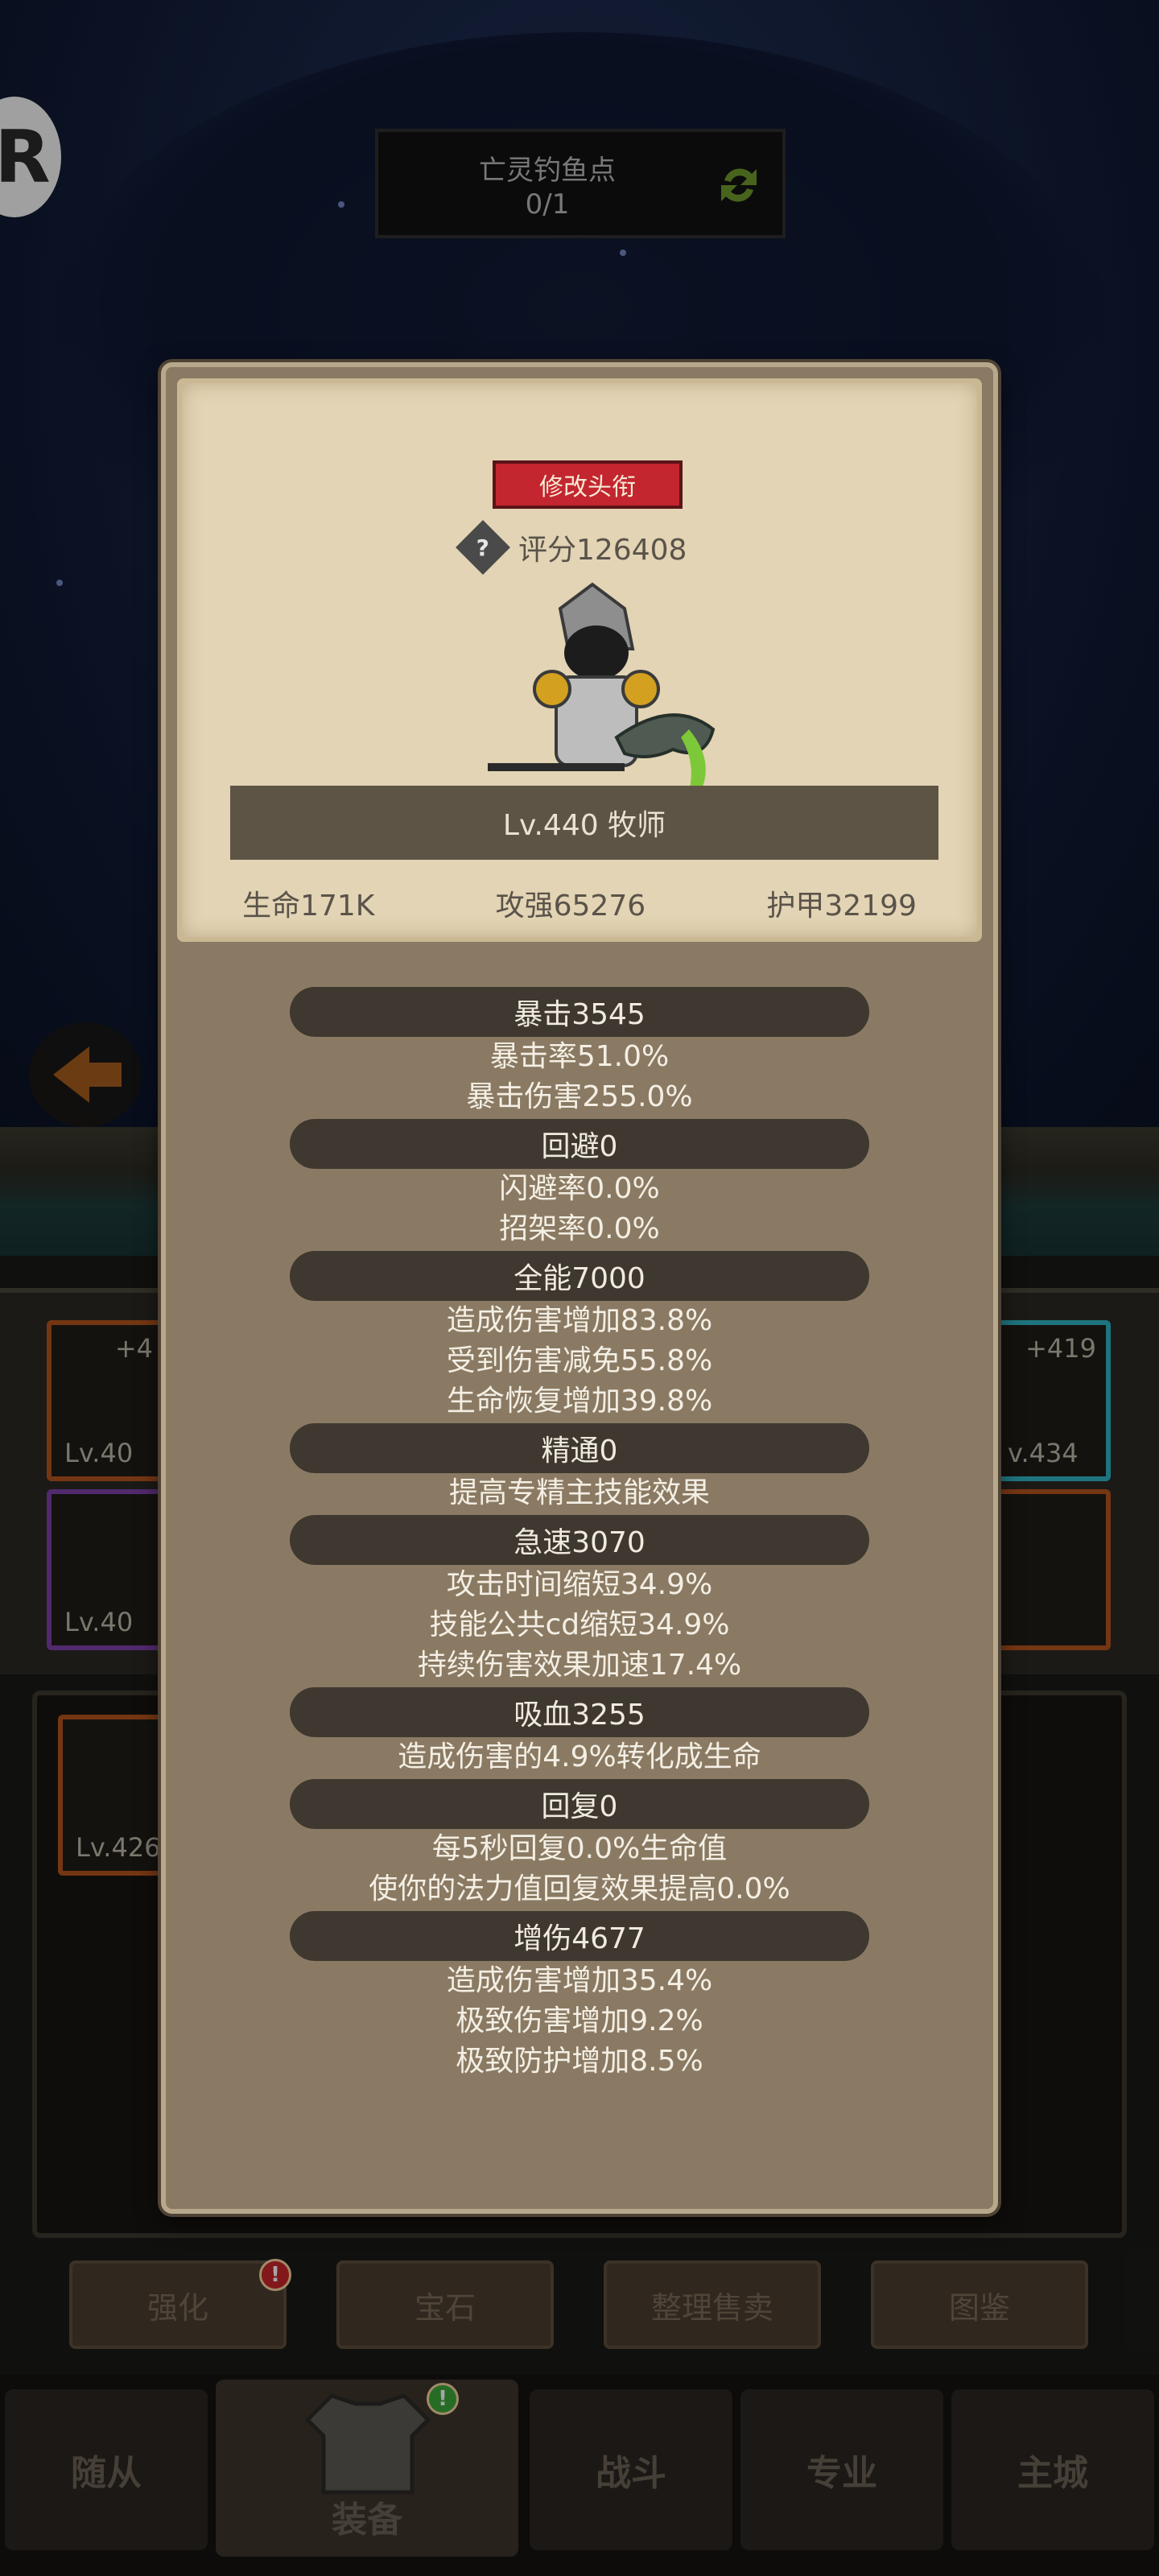 The image size is (1159, 2576). Describe the element at coordinates (579, 1804) in the screenshot. I see `attribute-header: 回复0` at that location.